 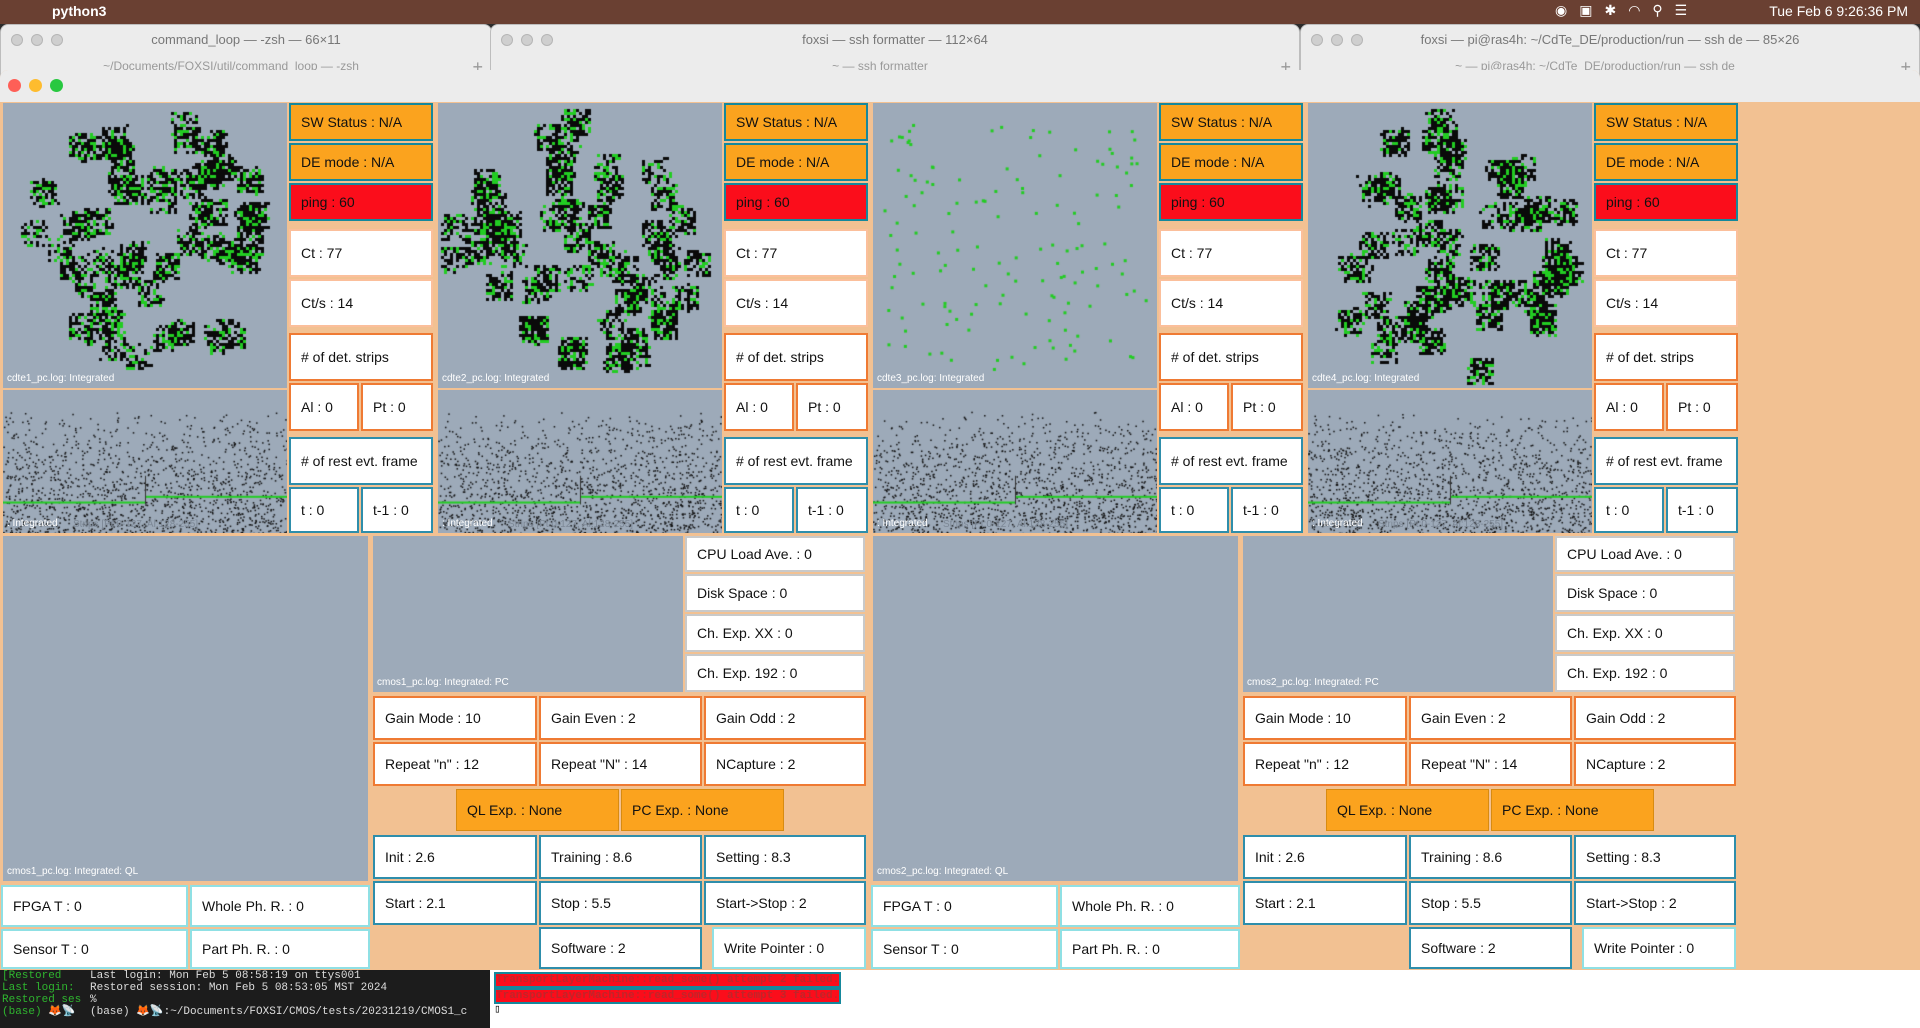 What do you see at coordinates (1681, 10) in the screenshot?
I see `control-center-icon: ☰` at bounding box center [1681, 10].